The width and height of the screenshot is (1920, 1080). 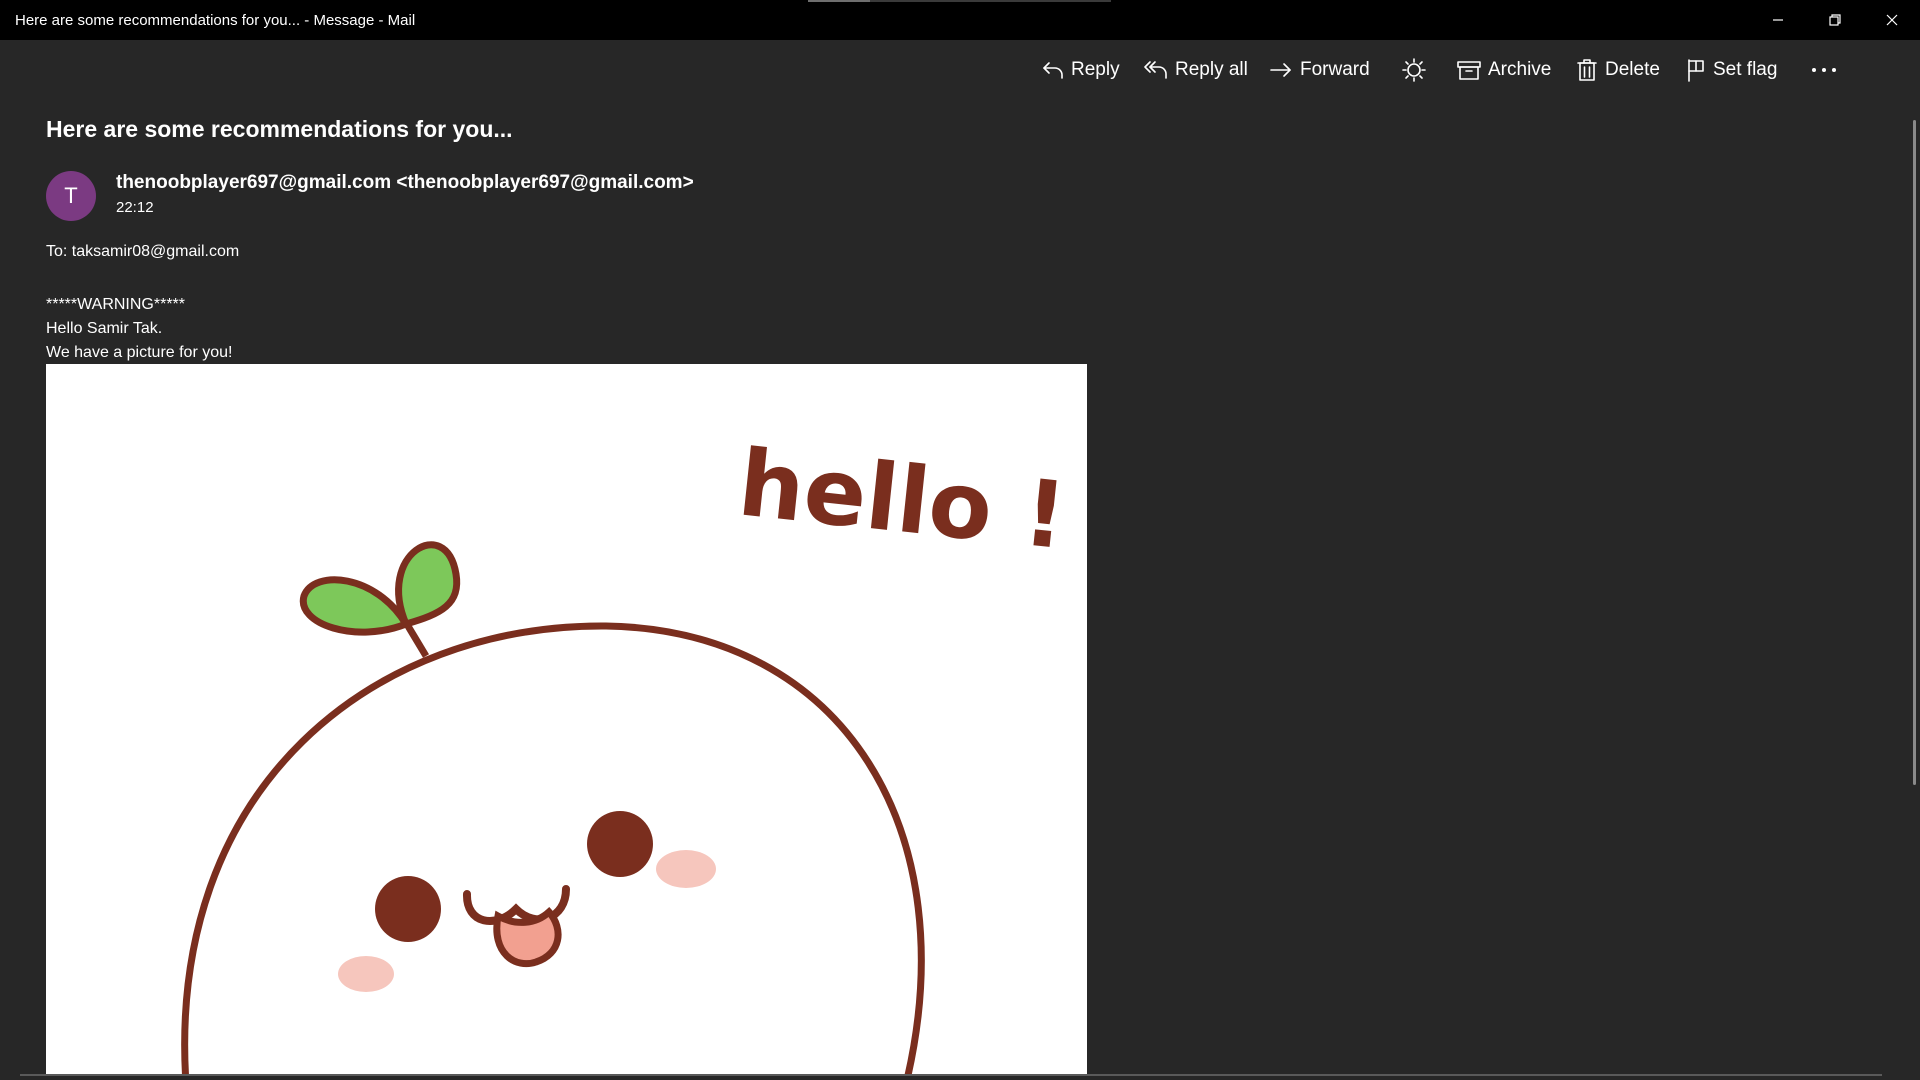 What do you see at coordinates (527, 937) in the screenshot?
I see `tongue` at bounding box center [527, 937].